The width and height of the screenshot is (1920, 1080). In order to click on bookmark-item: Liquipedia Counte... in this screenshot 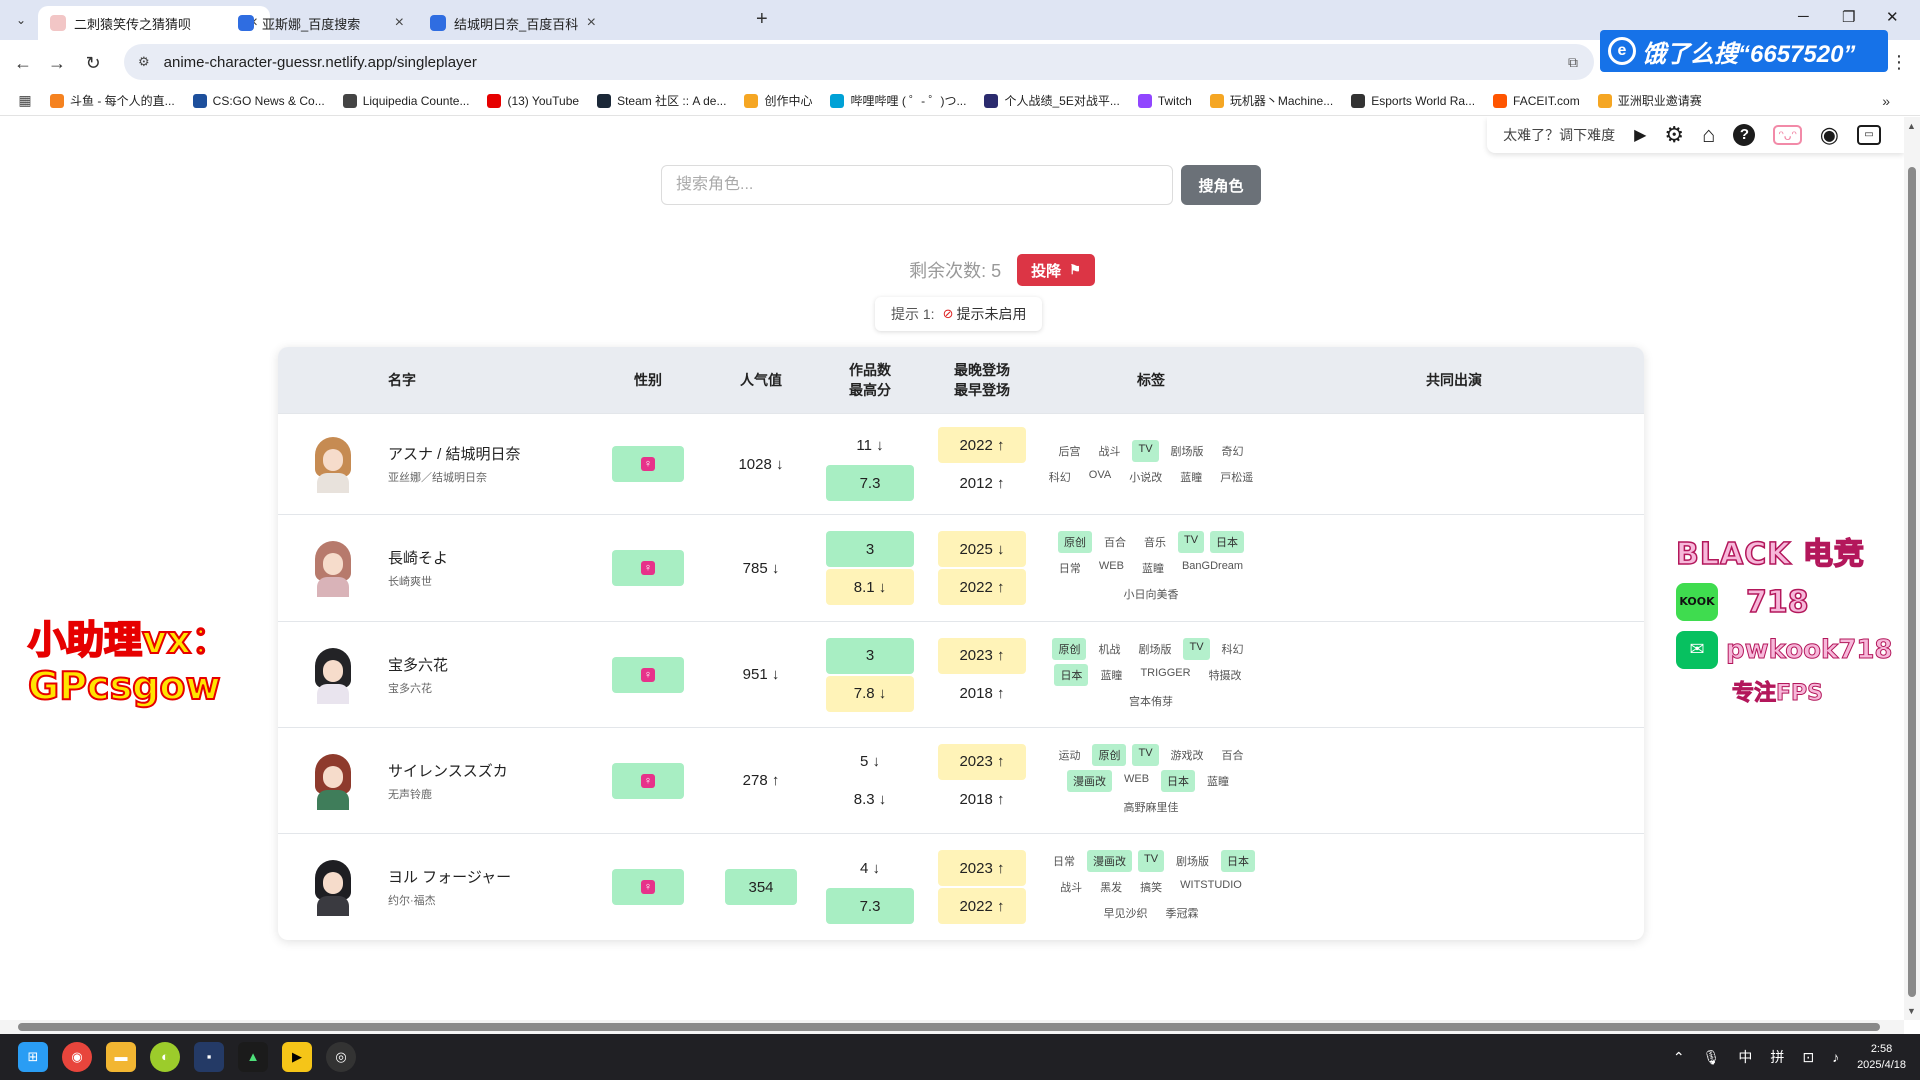, I will do `click(405, 100)`.